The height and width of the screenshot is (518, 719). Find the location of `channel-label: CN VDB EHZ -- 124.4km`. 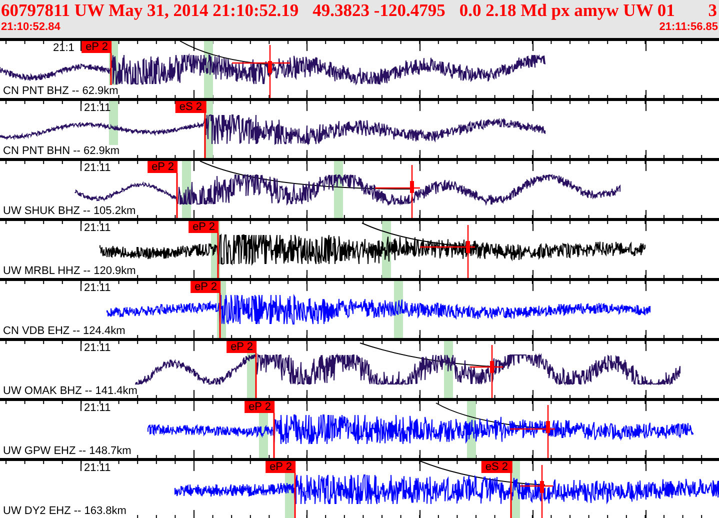

channel-label: CN VDB EHZ -- 124.4km is located at coordinates (64, 331).